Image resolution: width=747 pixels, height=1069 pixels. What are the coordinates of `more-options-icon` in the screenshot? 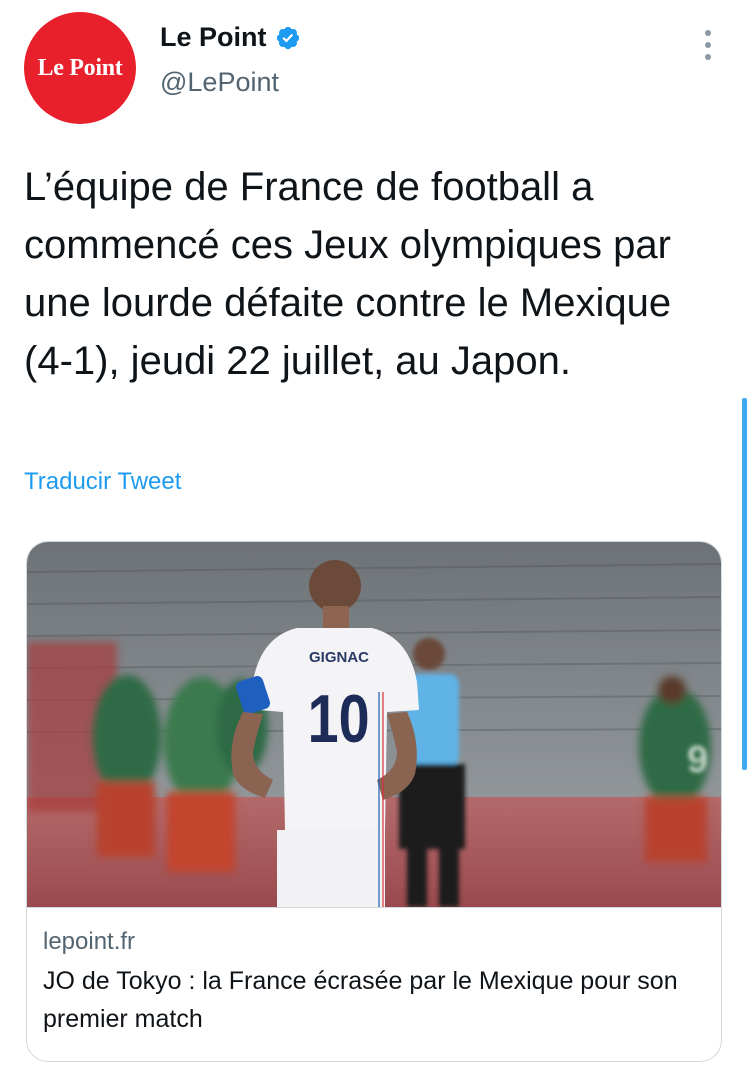 It's located at (709, 45).